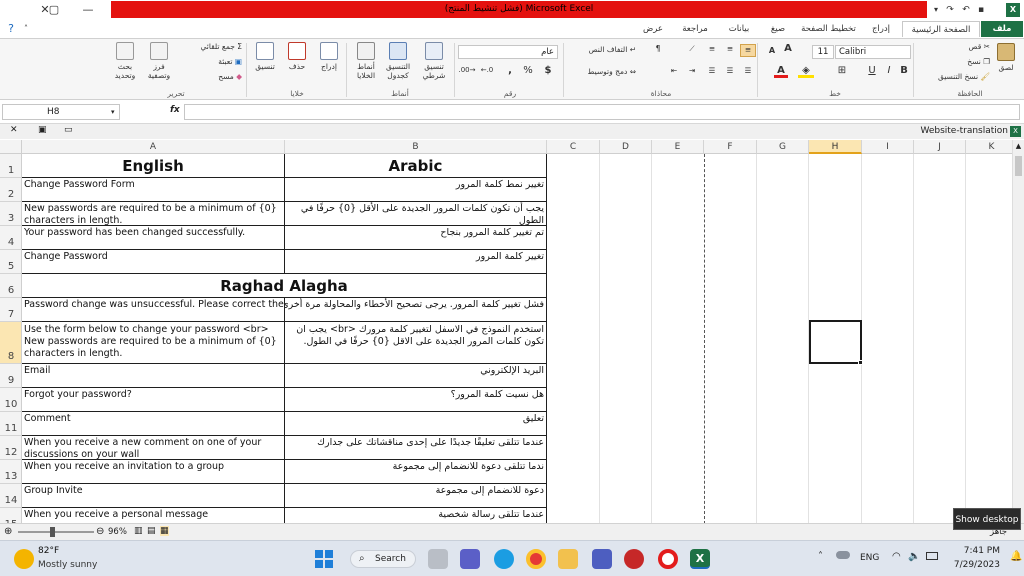 The height and width of the screenshot is (576, 1024). Describe the element at coordinates (153, 262) in the screenshot. I see `cell-a5: Change Password` at that location.